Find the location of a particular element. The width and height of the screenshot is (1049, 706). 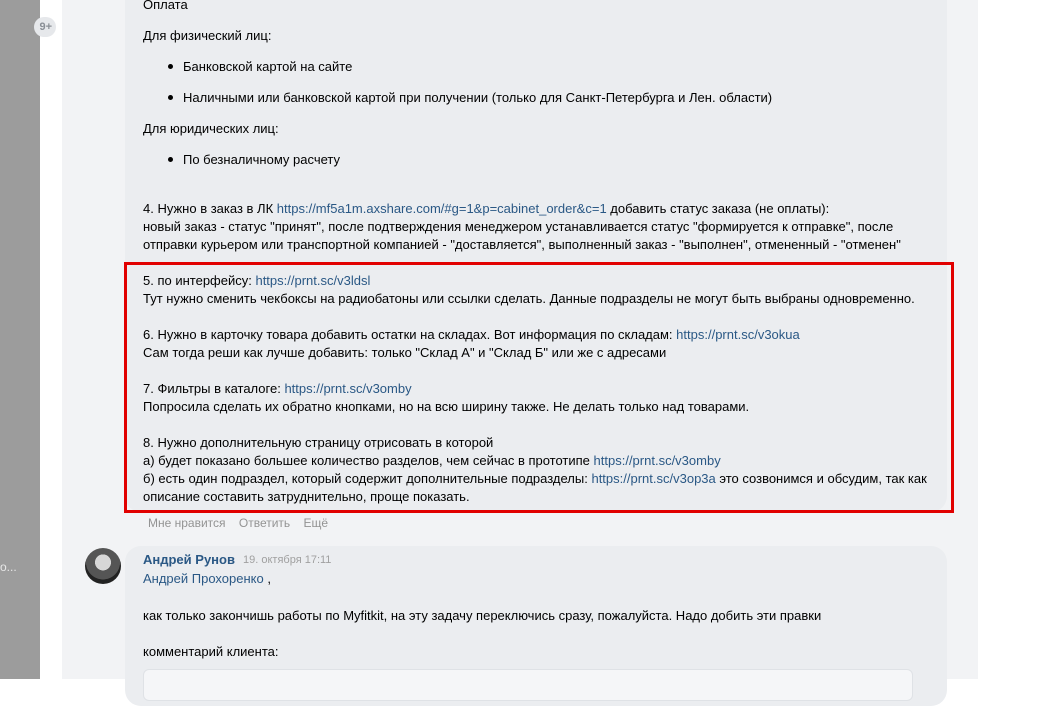

like-button: Мне нравится is located at coordinates (187, 523).